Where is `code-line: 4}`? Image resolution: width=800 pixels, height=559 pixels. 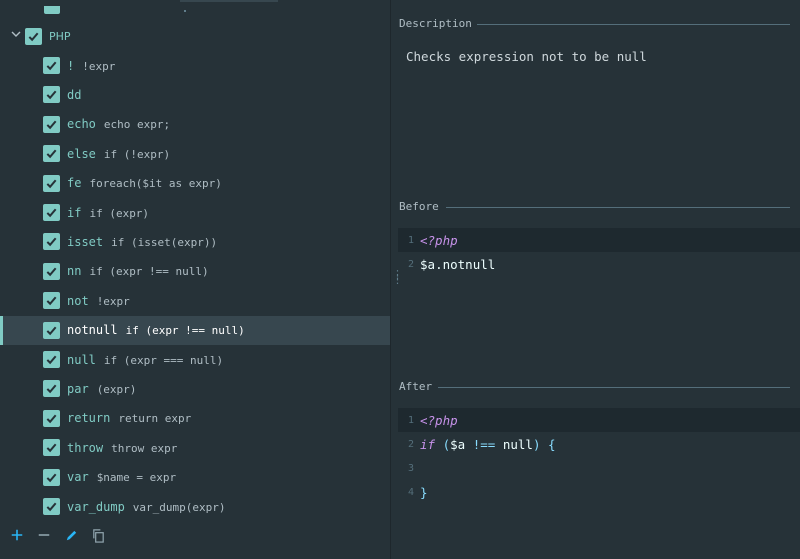
code-line: 4} is located at coordinates (599, 492).